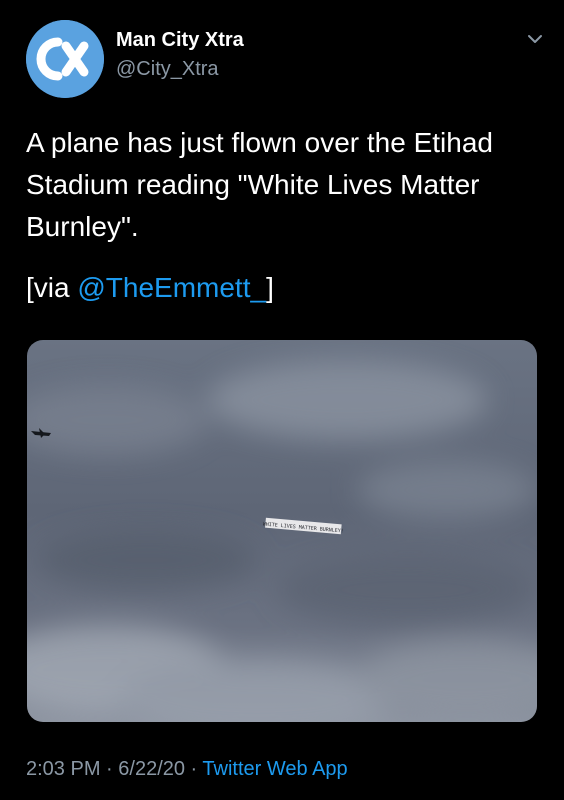  Describe the element at coordinates (171, 287) in the screenshot. I see `mention-link: @TheEmmett_` at that location.